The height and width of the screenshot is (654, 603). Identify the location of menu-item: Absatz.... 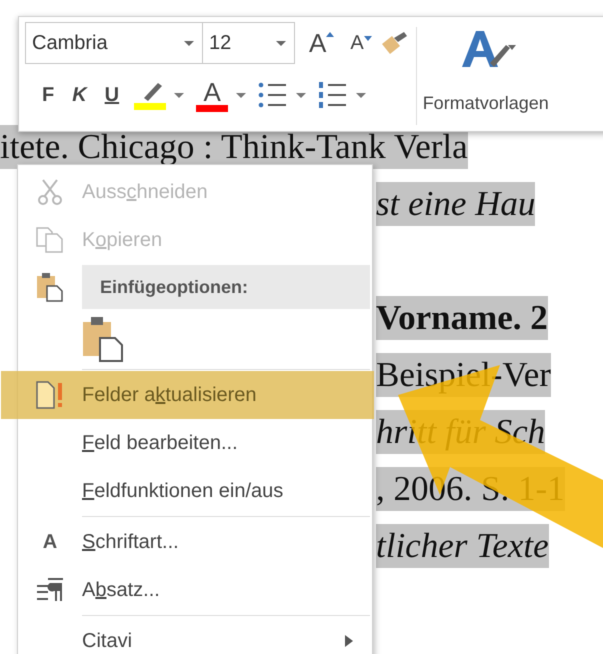
(195, 590).